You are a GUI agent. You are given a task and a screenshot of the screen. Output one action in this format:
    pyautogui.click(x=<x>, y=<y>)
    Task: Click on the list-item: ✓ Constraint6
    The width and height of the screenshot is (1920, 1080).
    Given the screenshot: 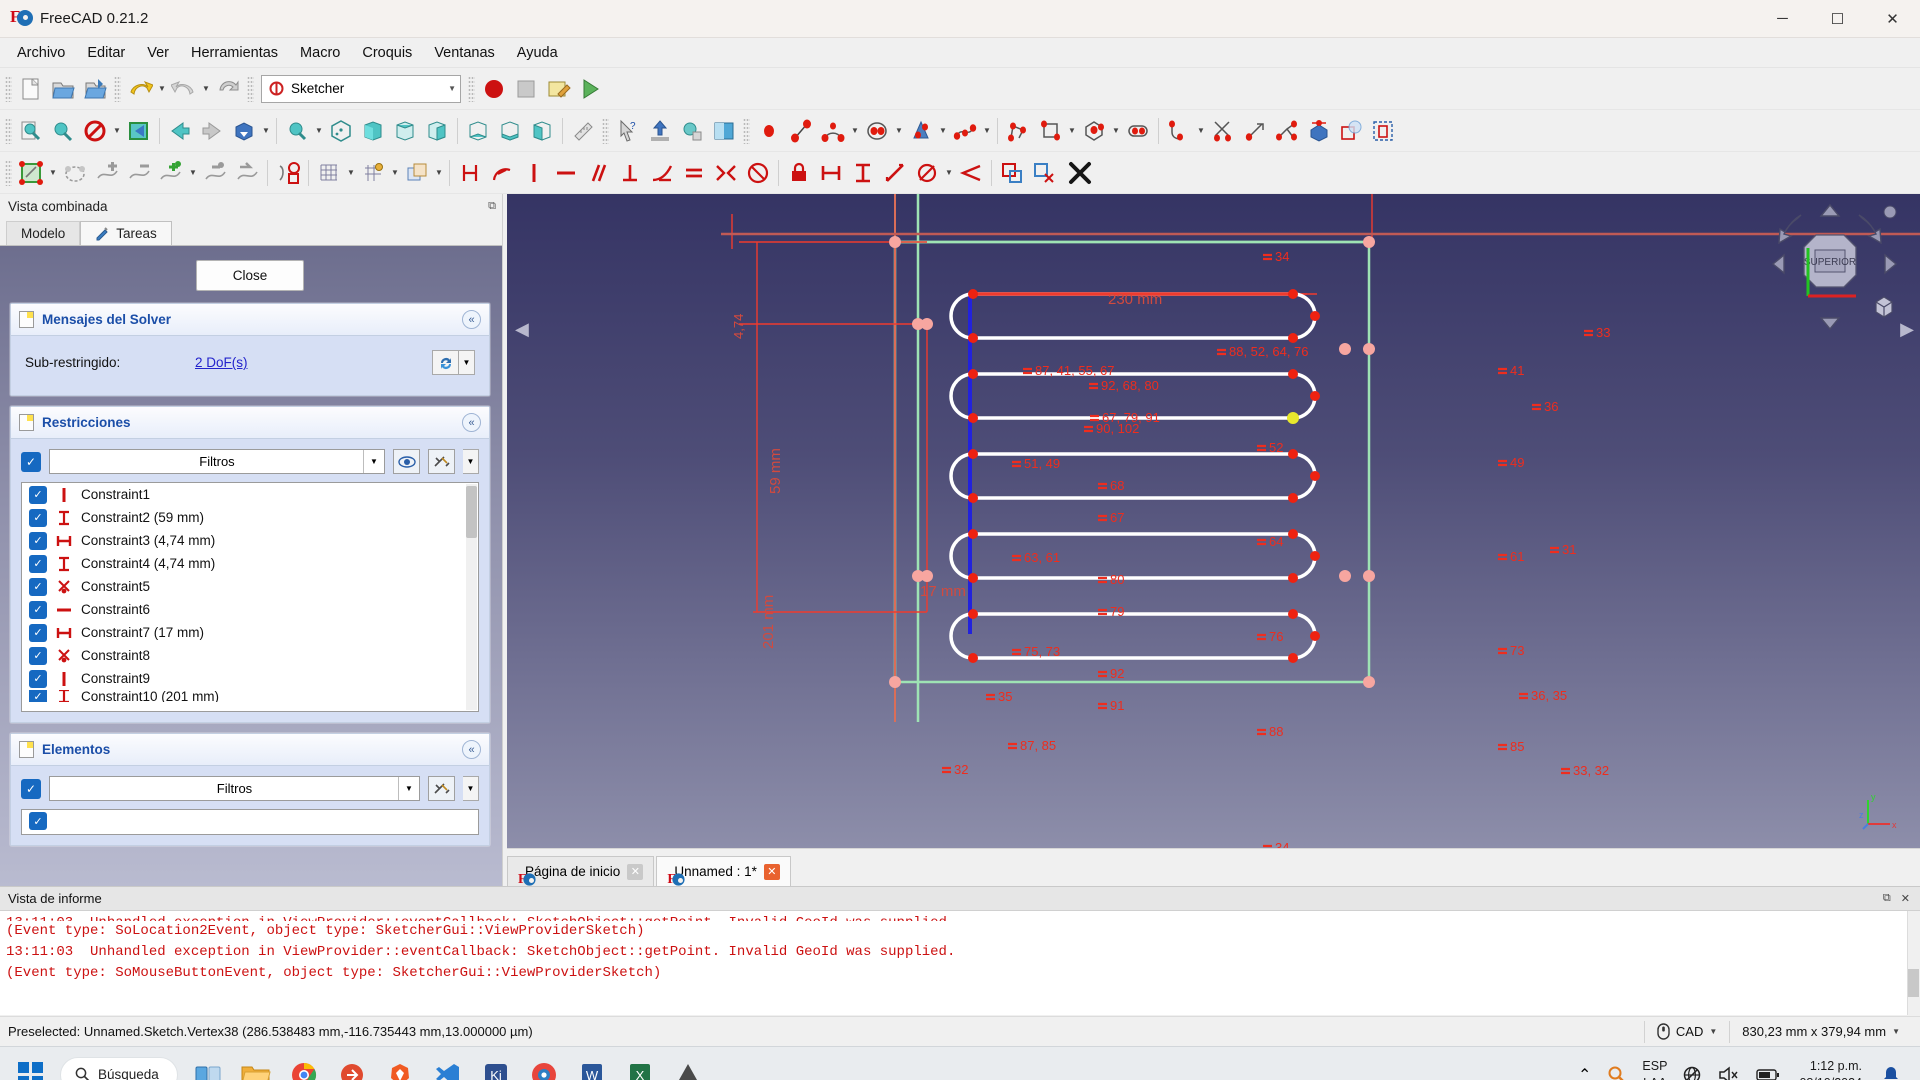 What is the action you would take?
    pyautogui.click(x=250, y=609)
    